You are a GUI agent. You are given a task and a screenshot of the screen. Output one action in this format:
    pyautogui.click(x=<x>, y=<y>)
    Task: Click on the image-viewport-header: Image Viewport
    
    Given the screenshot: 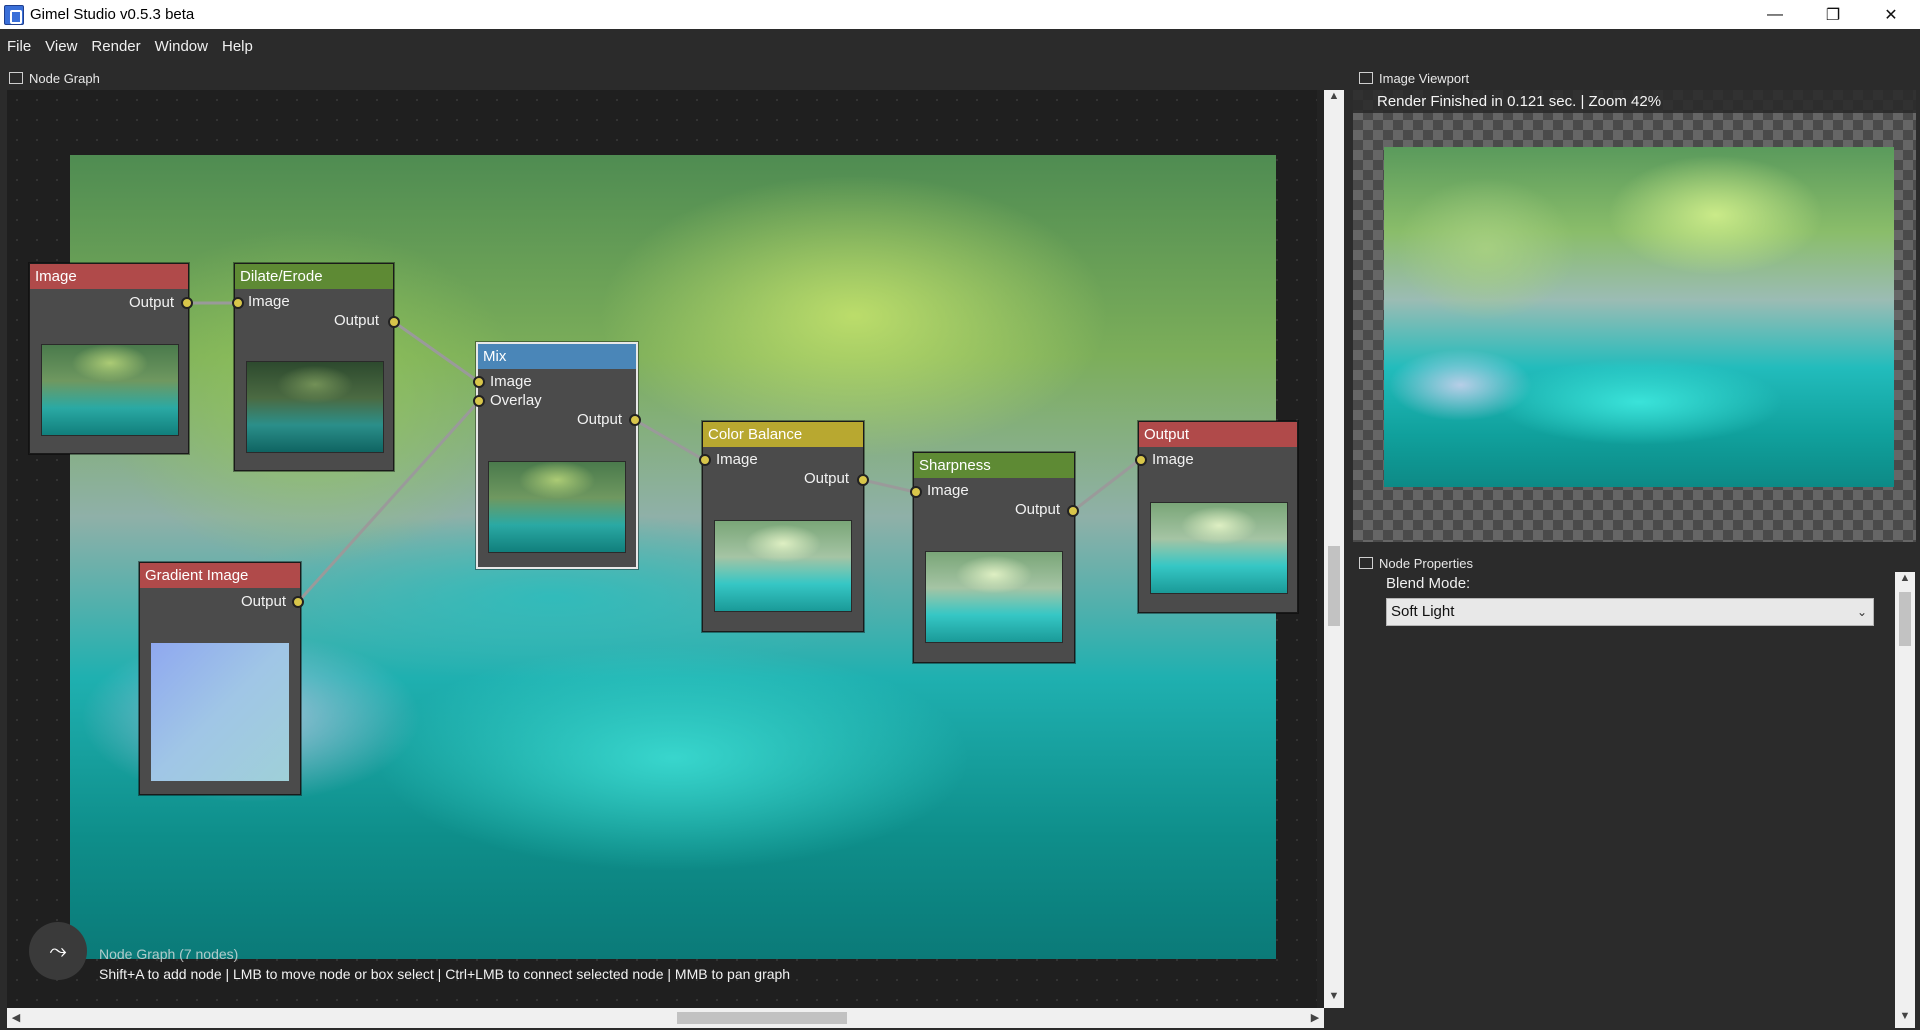 What is the action you would take?
    pyautogui.click(x=1414, y=78)
    